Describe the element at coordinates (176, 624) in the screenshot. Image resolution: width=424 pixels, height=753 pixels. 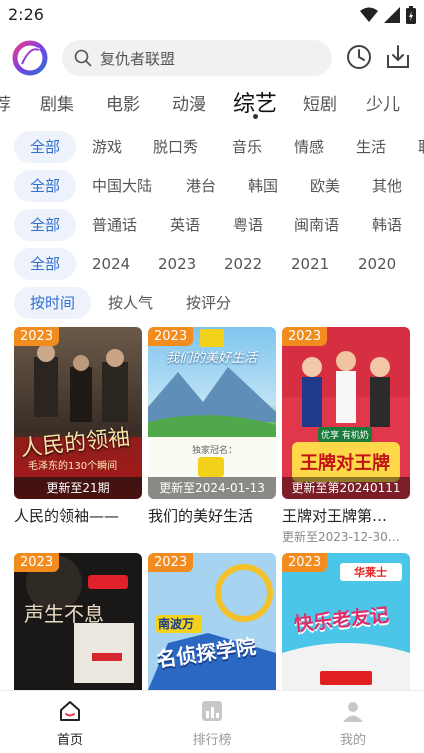
I see `poster-subtitle-art: 南波万` at that location.